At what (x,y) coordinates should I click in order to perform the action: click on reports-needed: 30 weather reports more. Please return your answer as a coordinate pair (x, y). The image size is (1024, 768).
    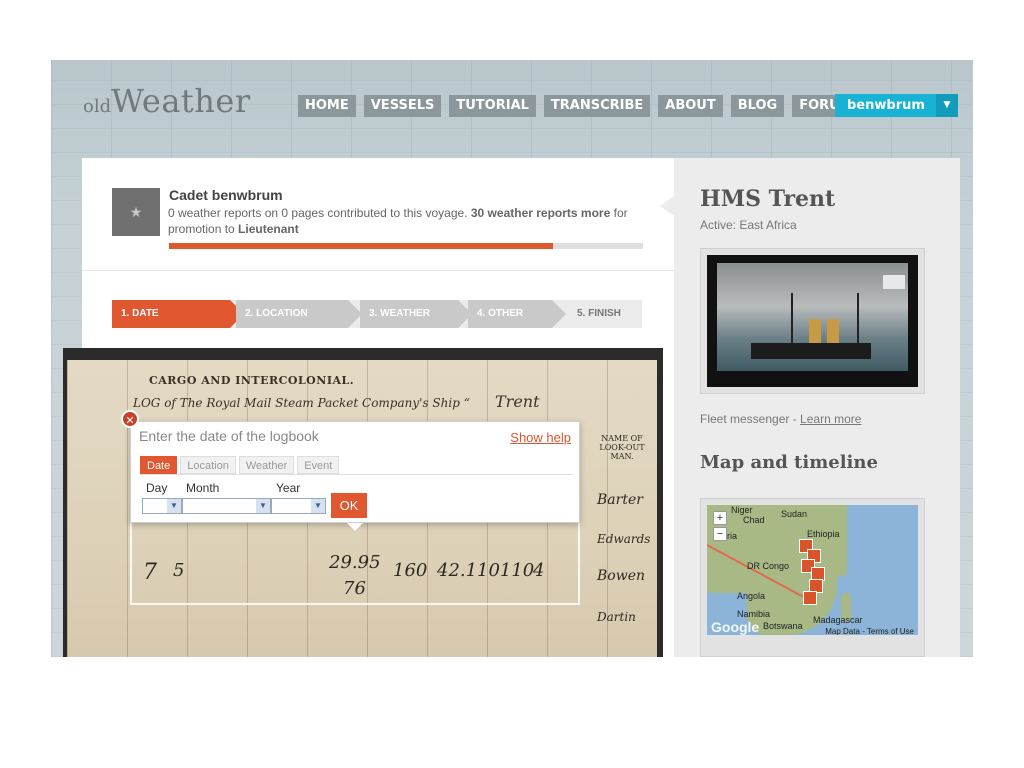
    Looking at the image, I should click on (540, 213).